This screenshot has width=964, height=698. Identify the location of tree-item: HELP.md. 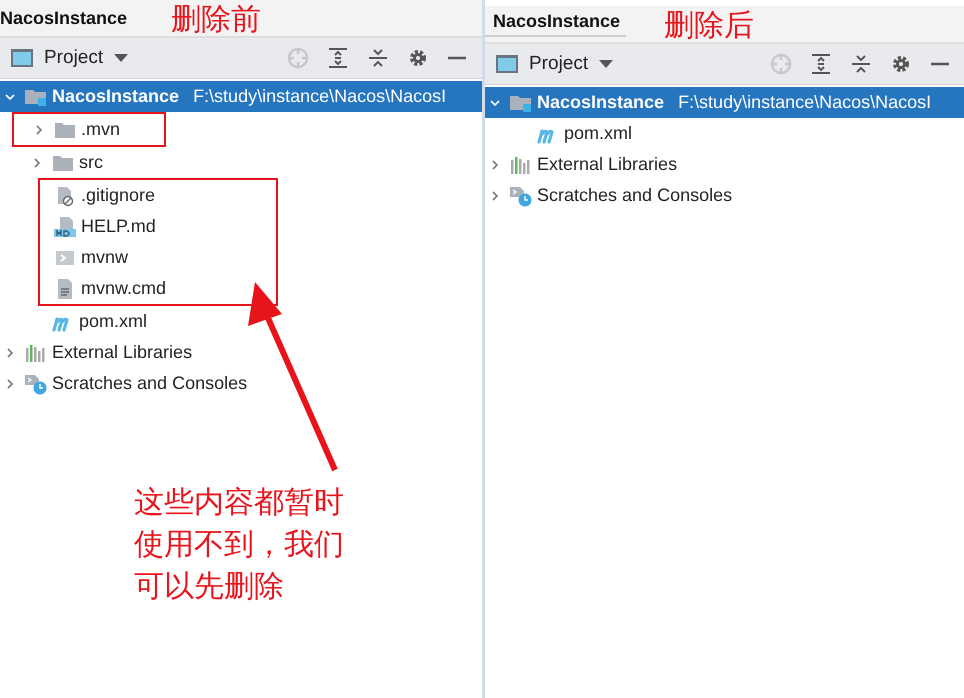
(84, 226).